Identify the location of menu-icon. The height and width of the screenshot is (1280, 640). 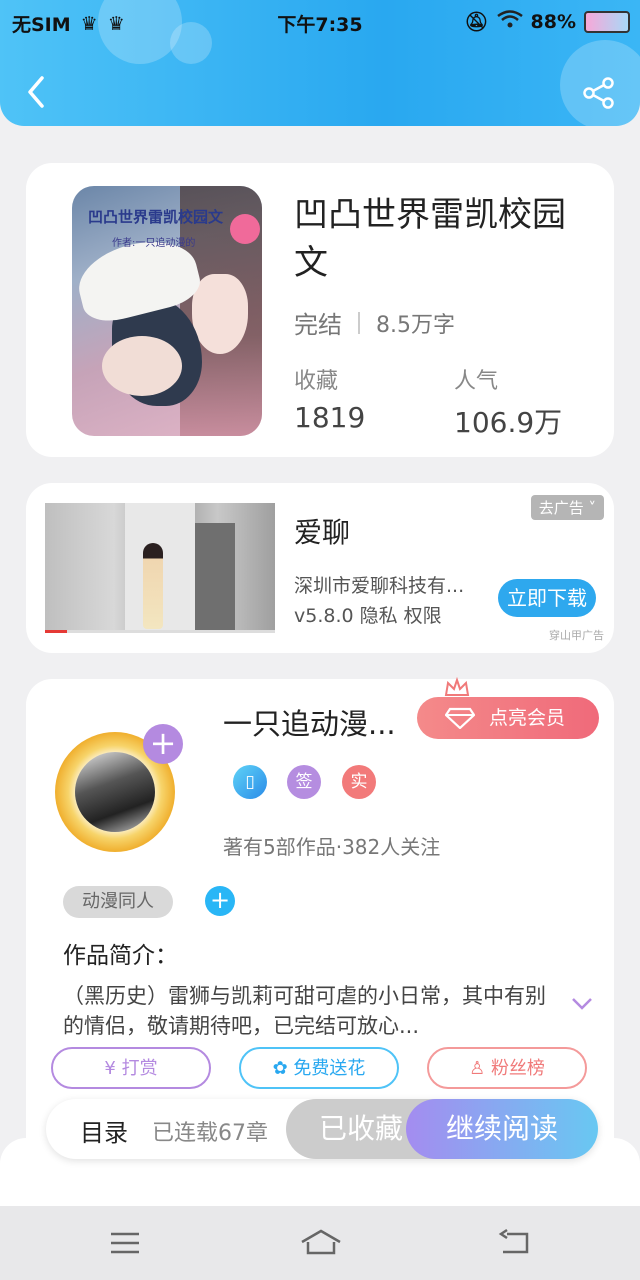
(125, 1243).